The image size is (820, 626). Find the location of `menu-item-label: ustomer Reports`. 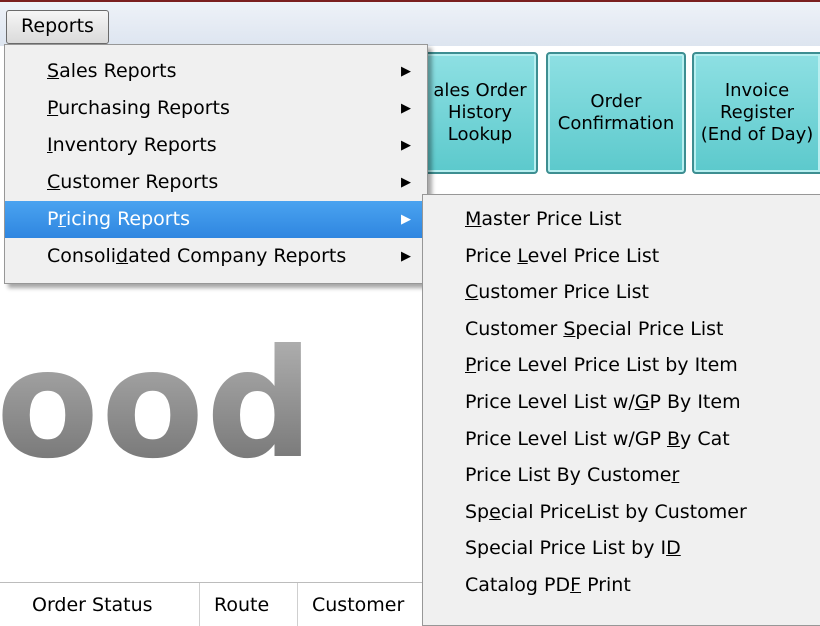

menu-item-label: ustomer Reports is located at coordinates (139, 182).